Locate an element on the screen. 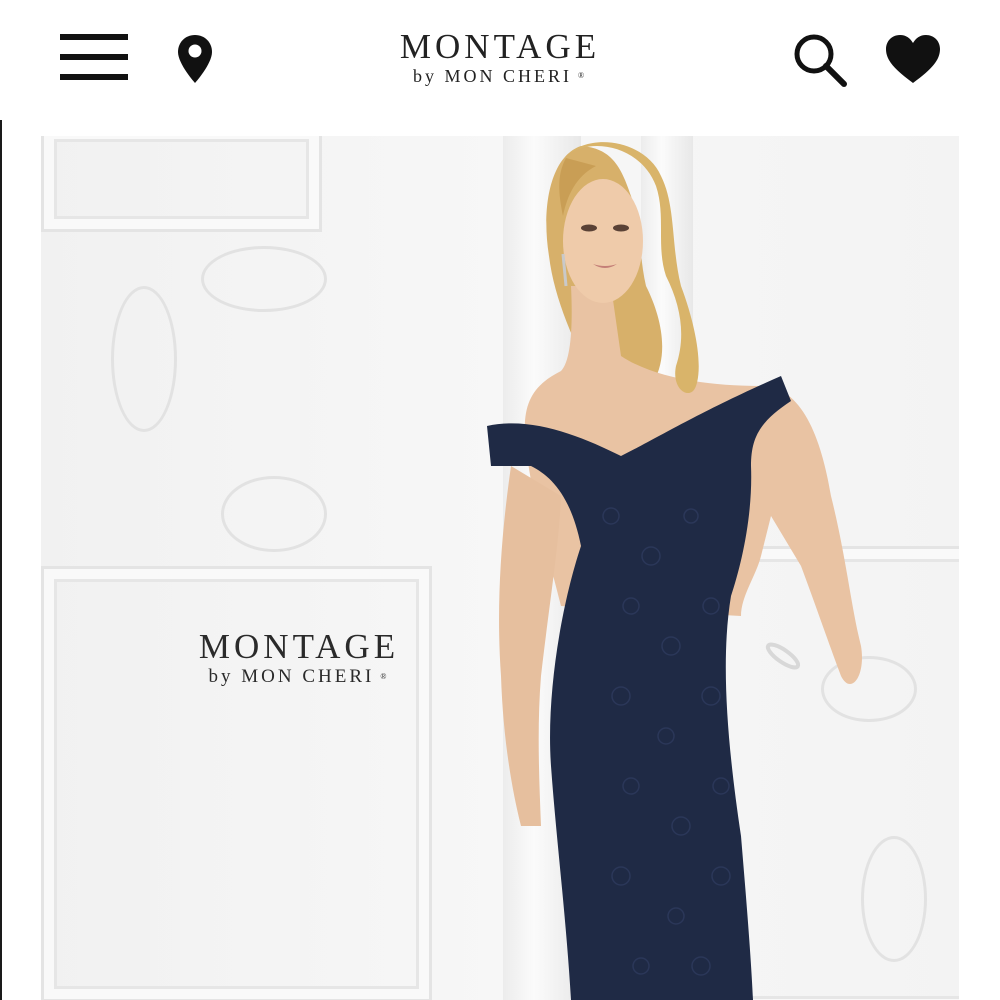  wall-panel is located at coordinates (181, 184).